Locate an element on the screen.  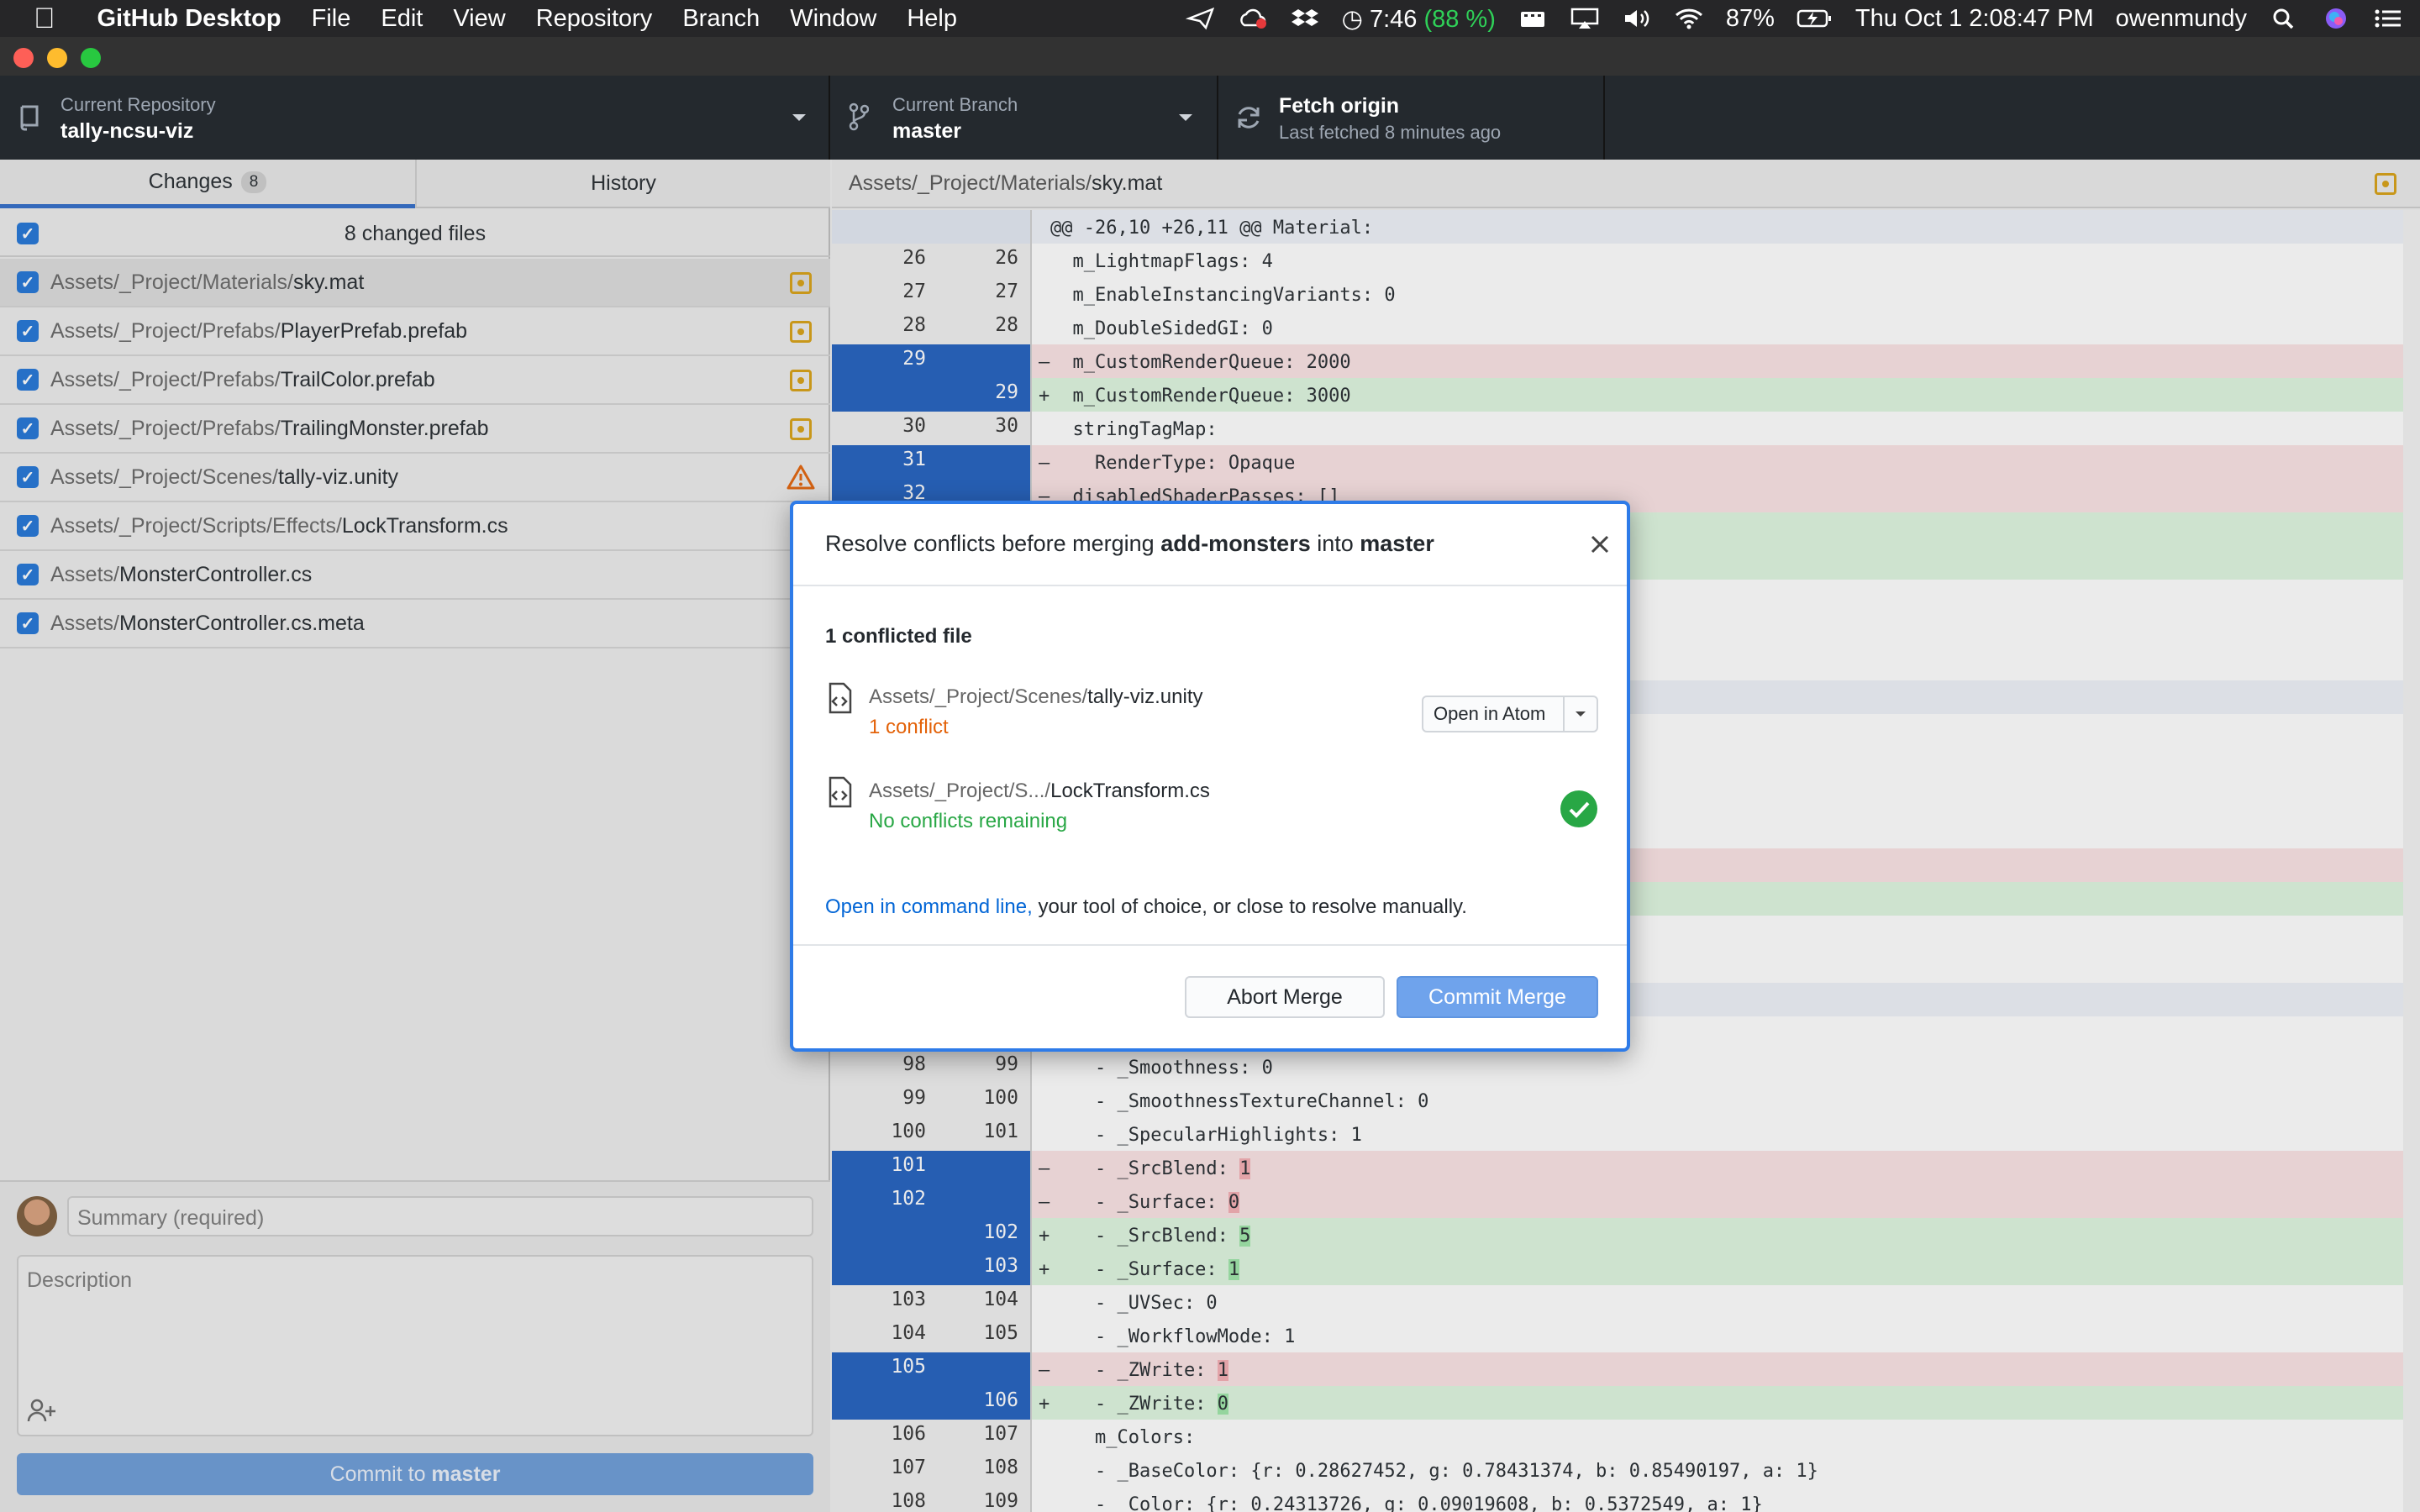
menu-branch: Branch is located at coordinates (721, 19).